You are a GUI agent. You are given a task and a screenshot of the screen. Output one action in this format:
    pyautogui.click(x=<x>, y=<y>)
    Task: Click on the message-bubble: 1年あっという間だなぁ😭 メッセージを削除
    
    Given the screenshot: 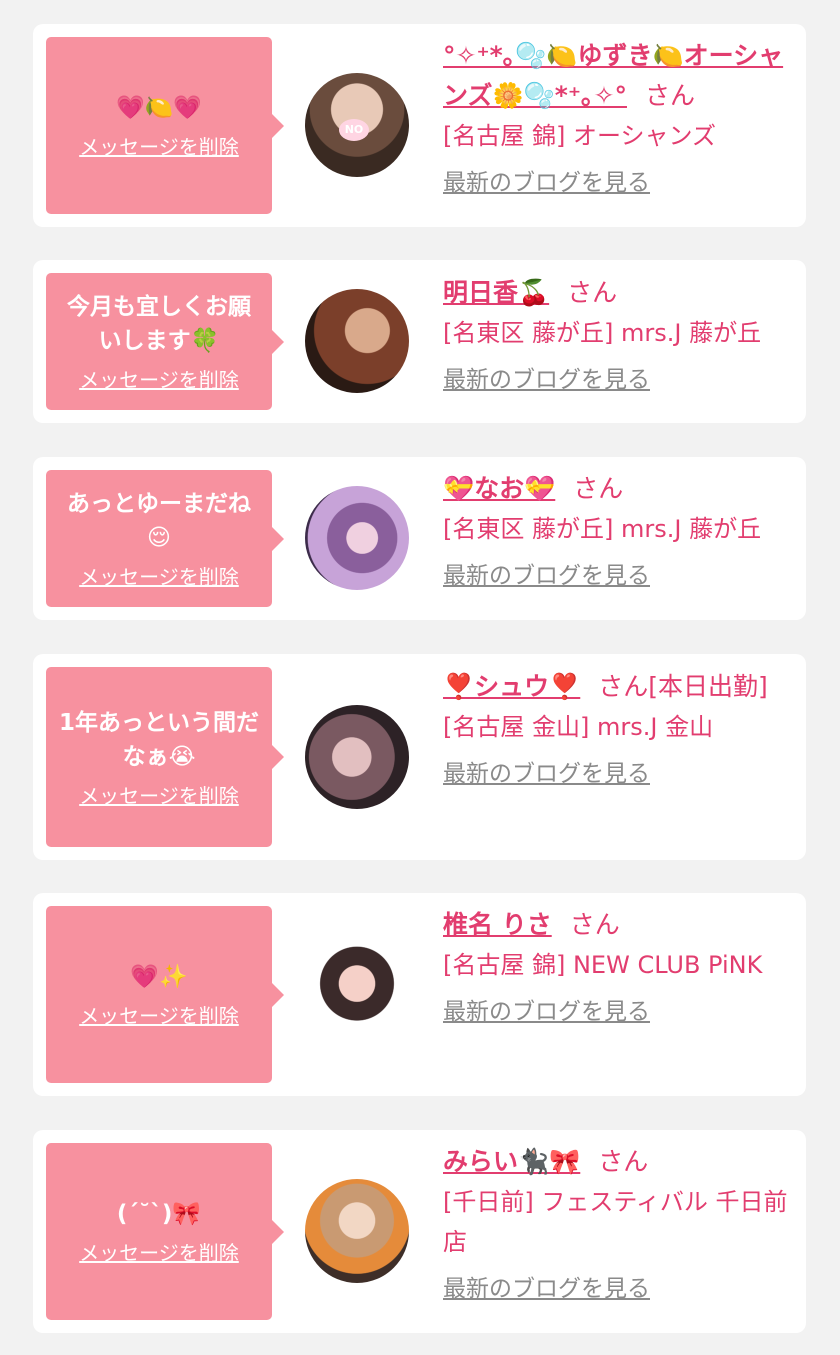 What is the action you would take?
    pyautogui.click(x=165, y=757)
    